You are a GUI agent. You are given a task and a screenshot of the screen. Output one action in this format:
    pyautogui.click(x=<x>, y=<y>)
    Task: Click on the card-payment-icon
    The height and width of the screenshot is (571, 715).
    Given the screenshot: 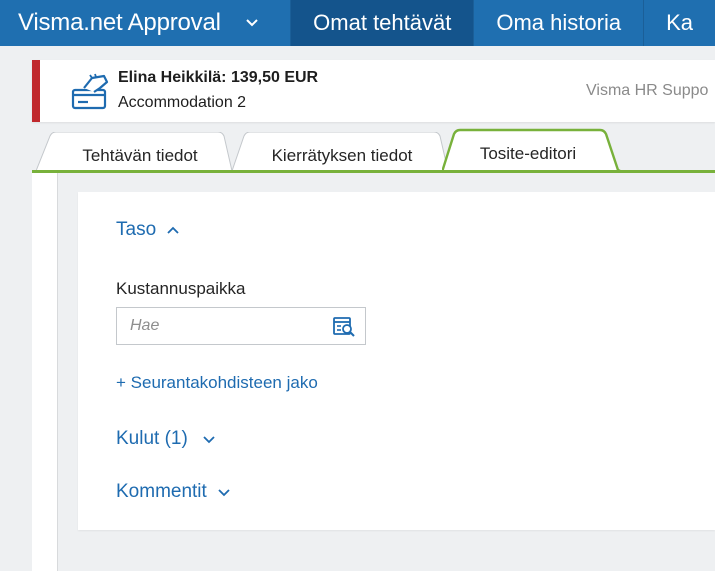 What is the action you would take?
    pyautogui.click(x=90, y=92)
    